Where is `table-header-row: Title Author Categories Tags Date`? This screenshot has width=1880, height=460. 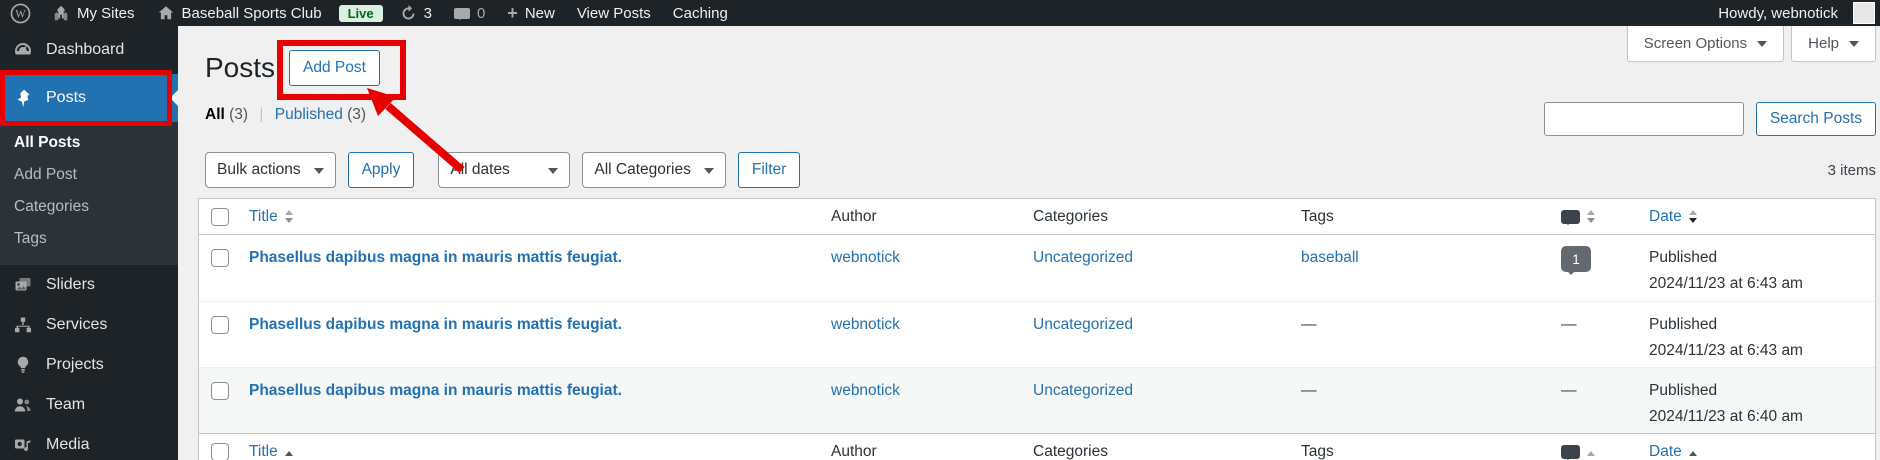 table-header-row: Title Author Categories Tags Date is located at coordinates (1037, 217).